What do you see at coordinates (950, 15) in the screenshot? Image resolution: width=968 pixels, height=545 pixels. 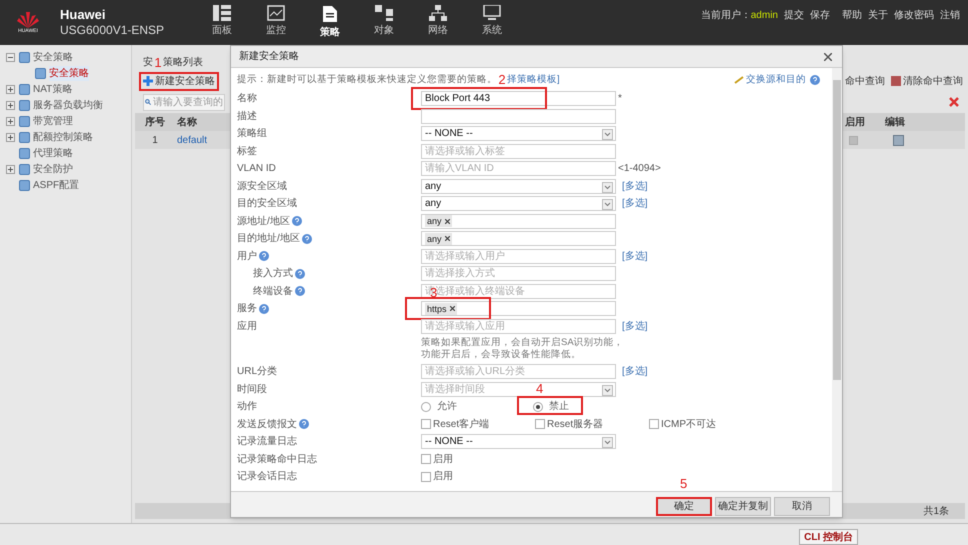 I see `header-link: 注销` at bounding box center [950, 15].